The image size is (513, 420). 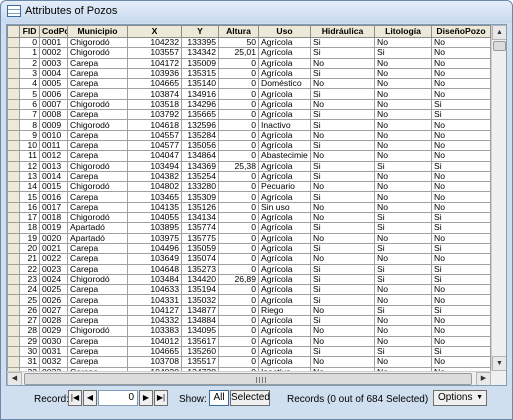 I want to click on table-row: 16 0017 Carepa 104135 135126 0 Sin uso No No No, so click(x=249, y=207).